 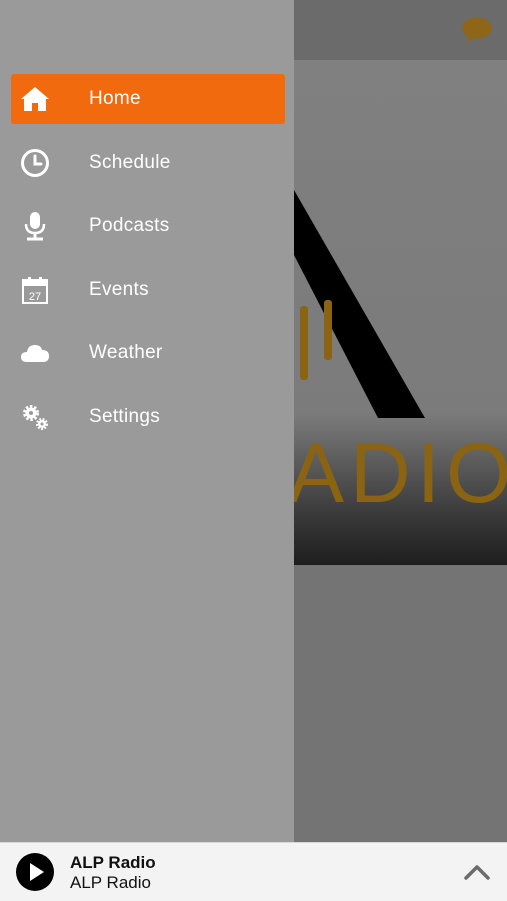 What do you see at coordinates (147, 99) in the screenshot?
I see `menu-item-home: Home` at bounding box center [147, 99].